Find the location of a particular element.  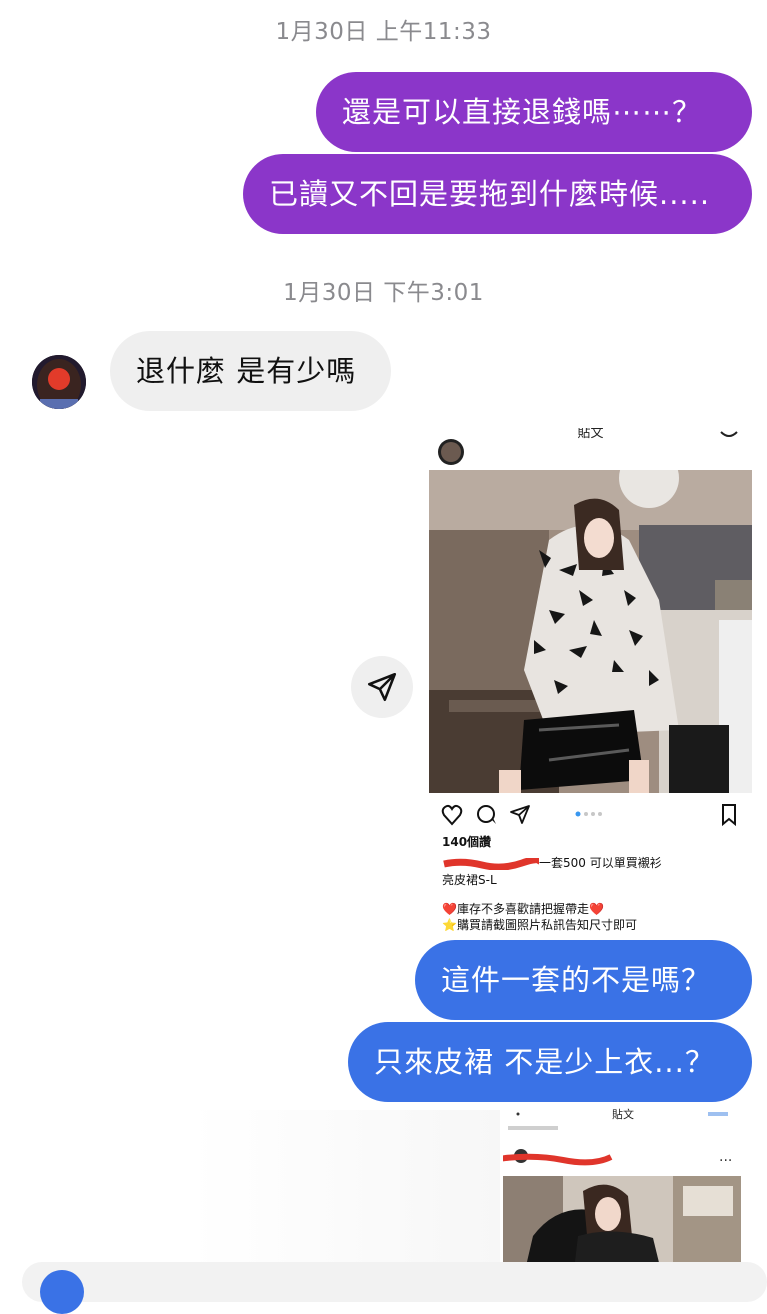

timestamp-1: 1月30日 上午11:33 is located at coordinates (383, 32).